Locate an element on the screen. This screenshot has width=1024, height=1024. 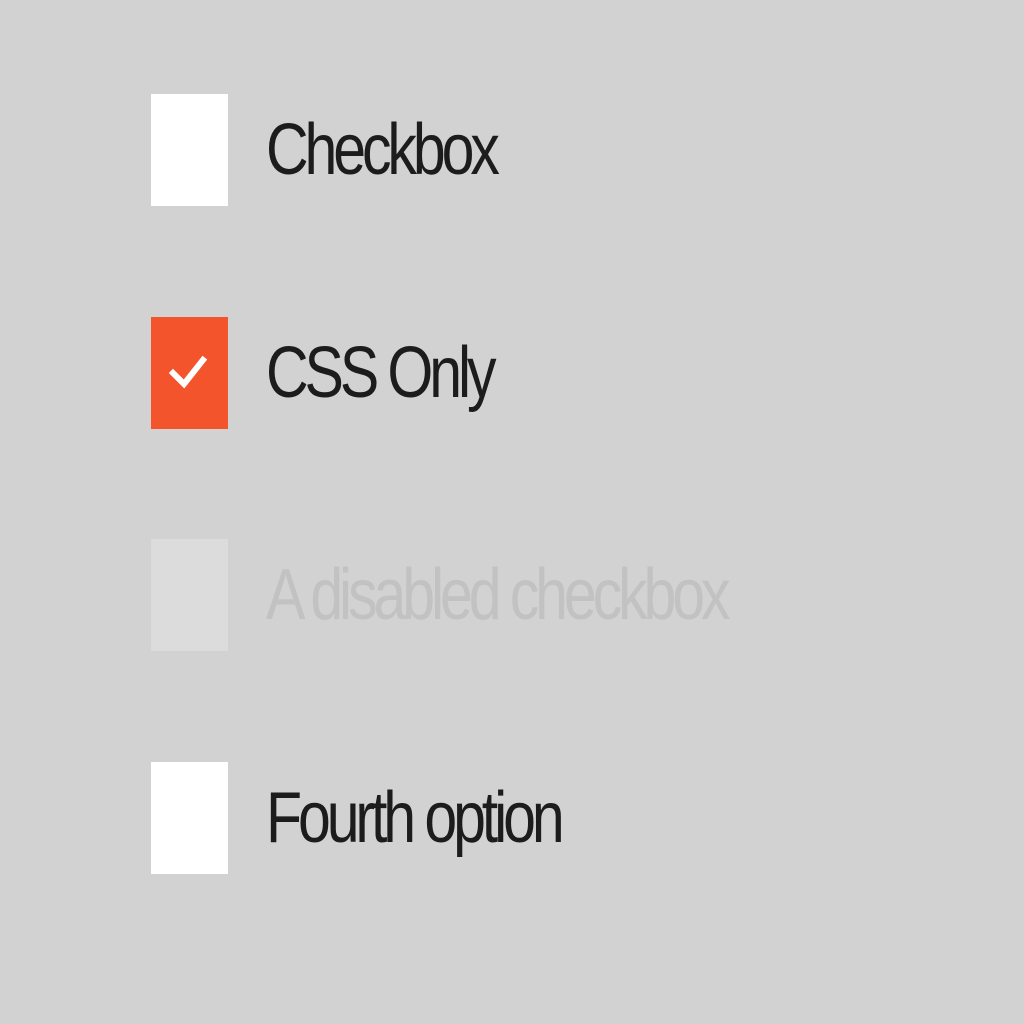
checkmark-icon is located at coordinates (188, 372).